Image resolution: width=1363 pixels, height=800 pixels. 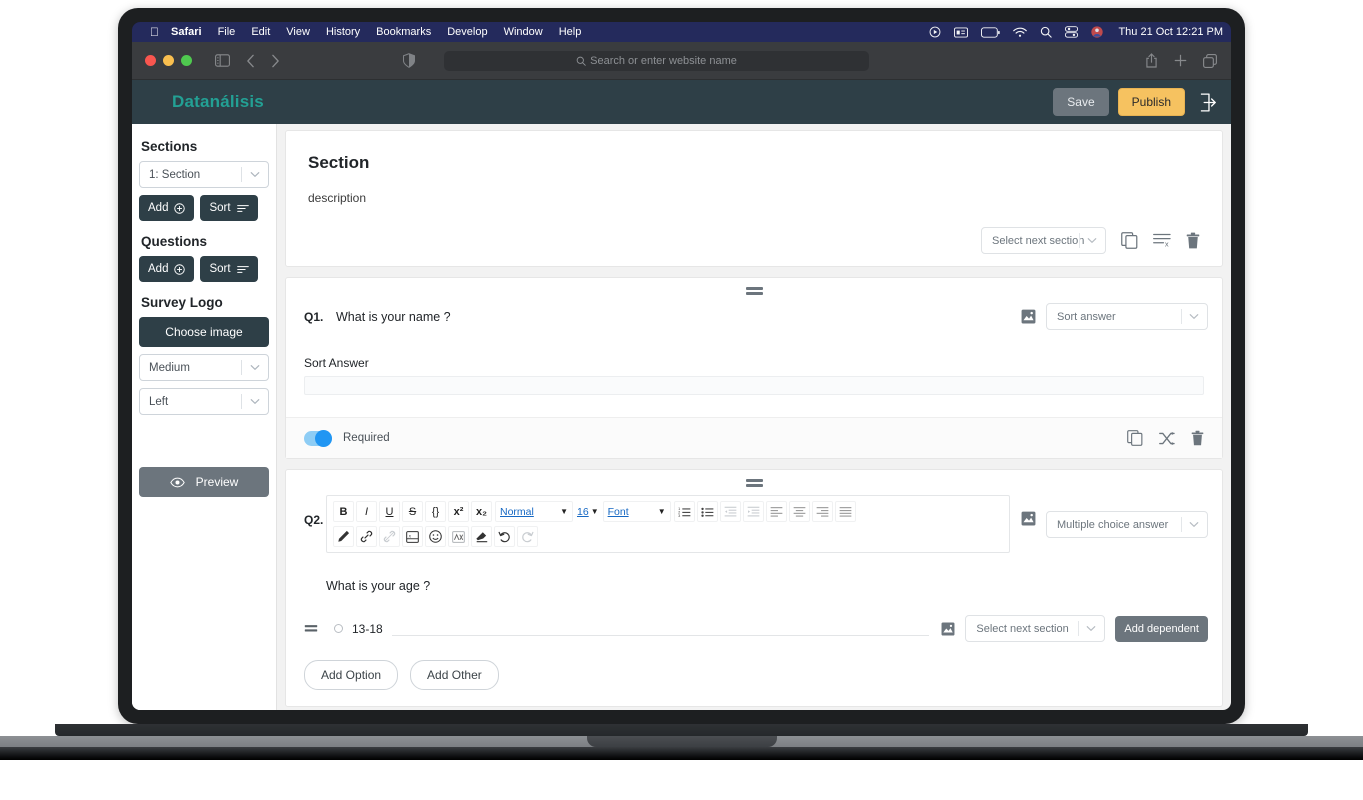 I want to click on wifi-icon, so click(x=1020, y=32).